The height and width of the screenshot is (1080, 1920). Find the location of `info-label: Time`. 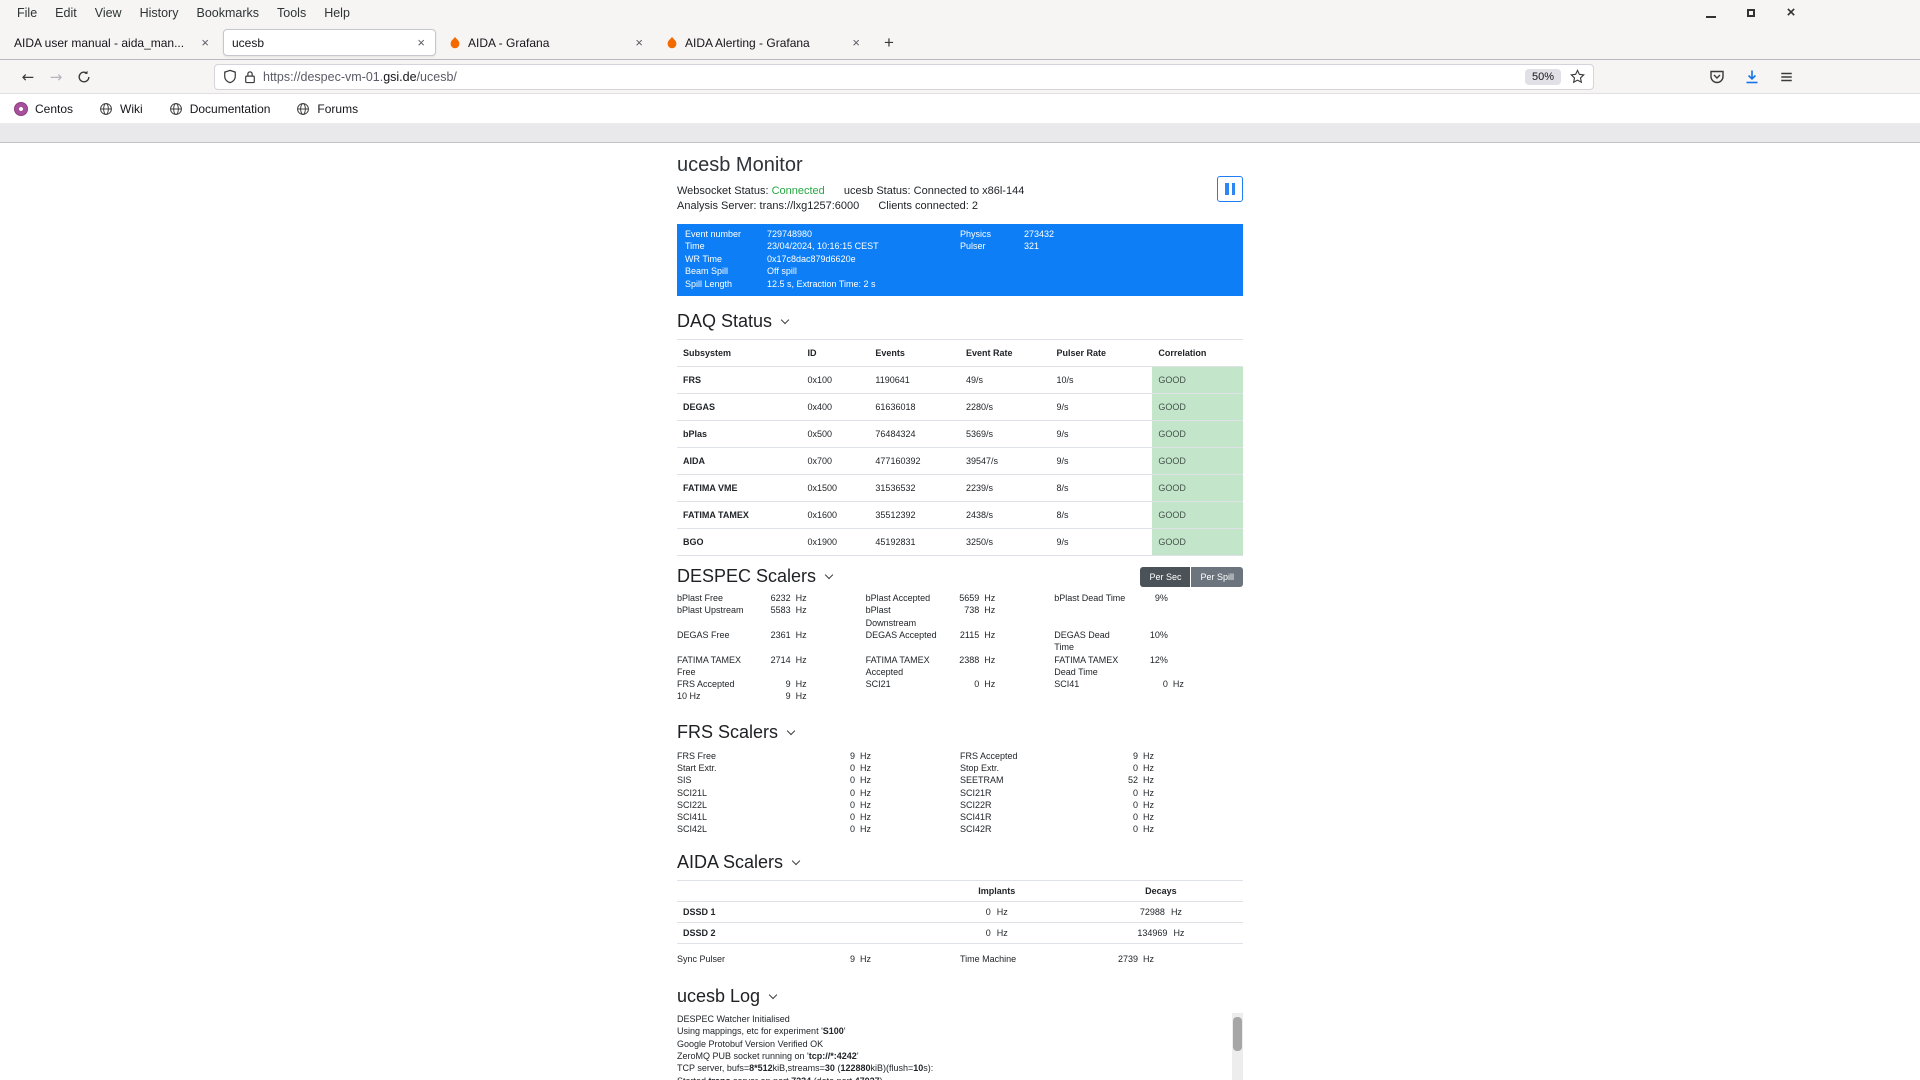

info-label: Time is located at coordinates (695, 246).